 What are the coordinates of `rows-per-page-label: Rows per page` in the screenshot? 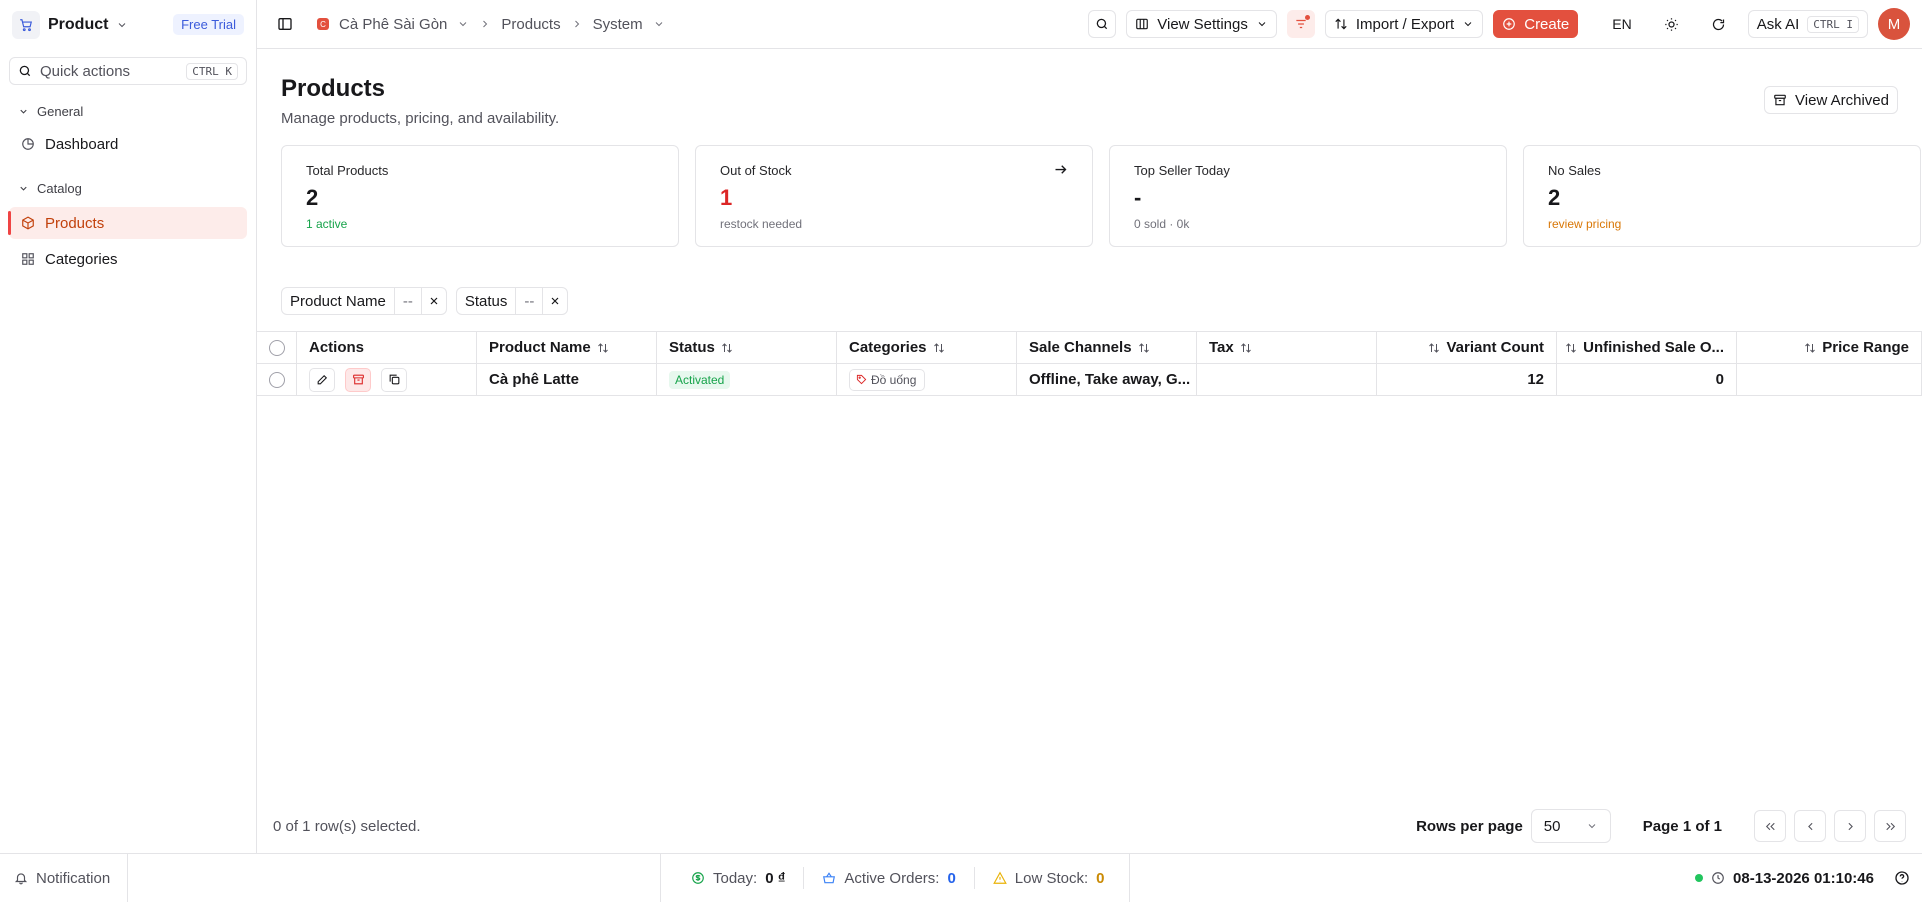 It's located at (1469, 826).